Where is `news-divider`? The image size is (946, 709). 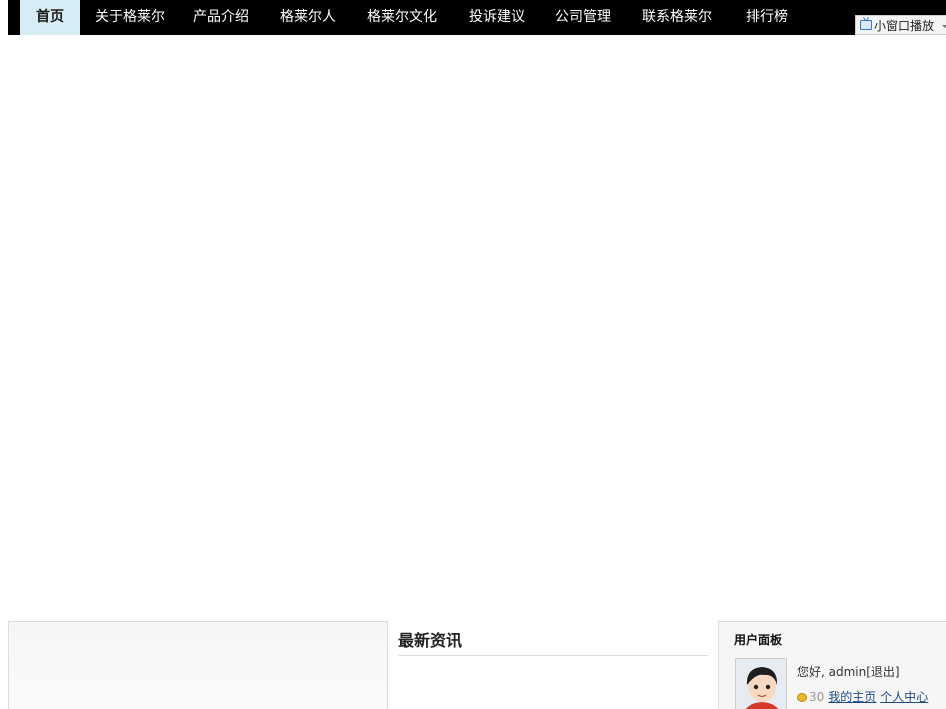
news-divider is located at coordinates (553, 655).